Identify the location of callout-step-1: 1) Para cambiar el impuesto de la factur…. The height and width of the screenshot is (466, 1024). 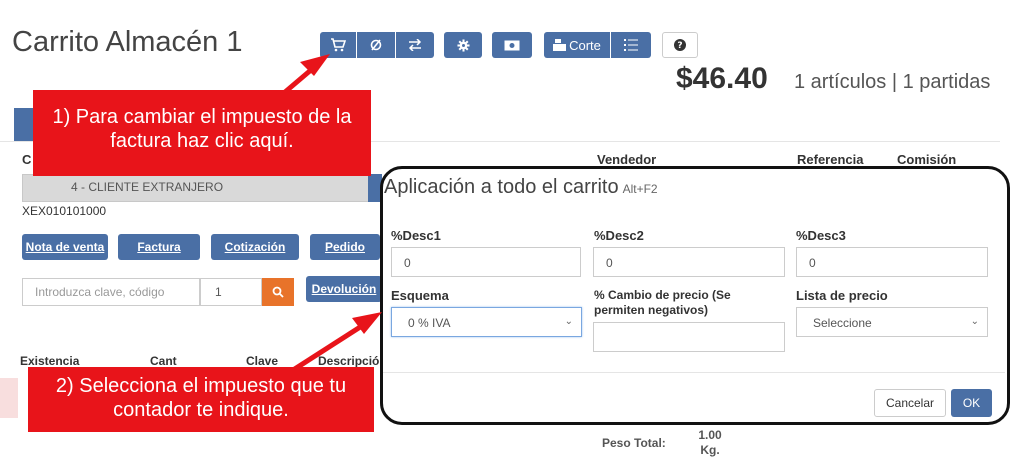
(202, 133).